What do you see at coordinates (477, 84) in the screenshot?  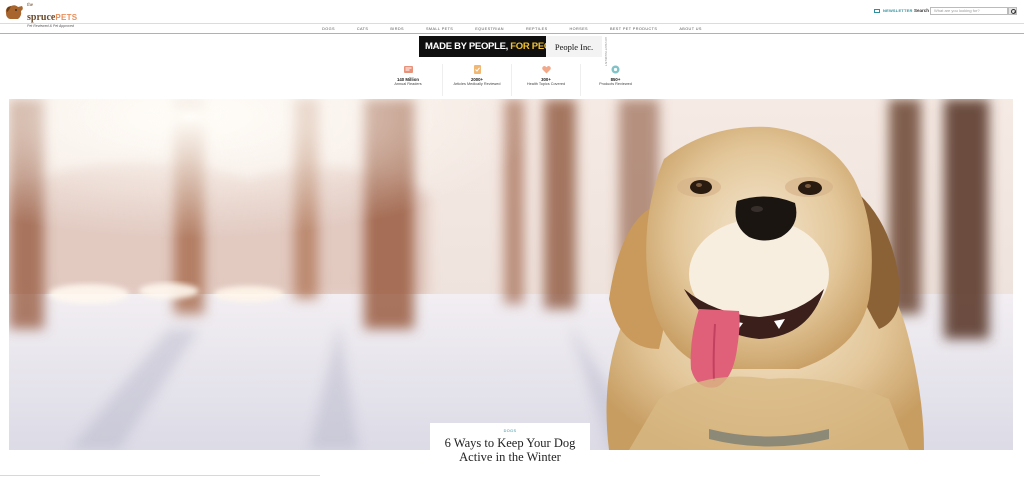 I see `stat-label: Articles Medically Reviewed` at bounding box center [477, 84].